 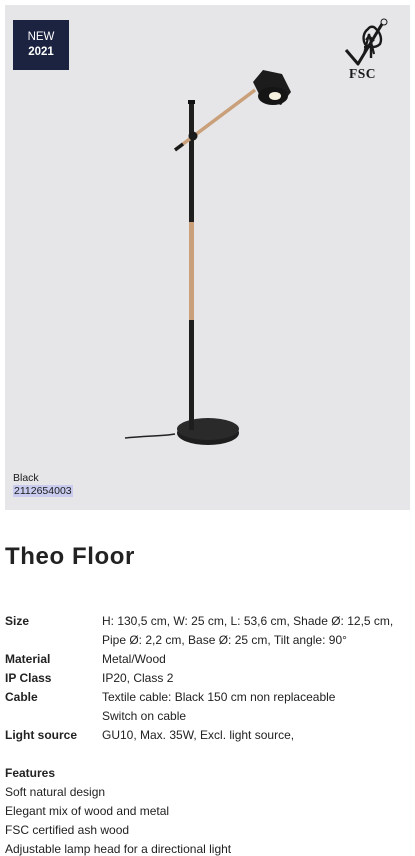 What do you see at coordinates (70, 556) in the screenshot?
I see `product-title: Theo Floor` at bounding box center [70, 556].